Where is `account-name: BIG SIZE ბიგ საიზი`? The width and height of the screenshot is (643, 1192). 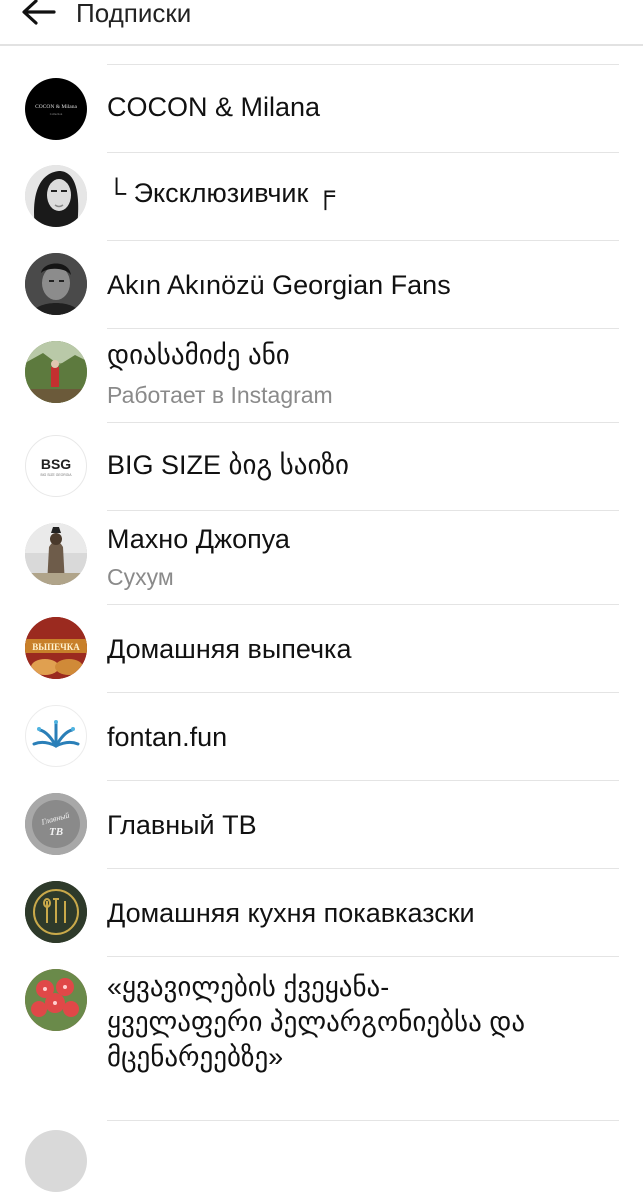
account-name: BIG SIZE ბიგ საიზი is located at coordinates (228, 465).